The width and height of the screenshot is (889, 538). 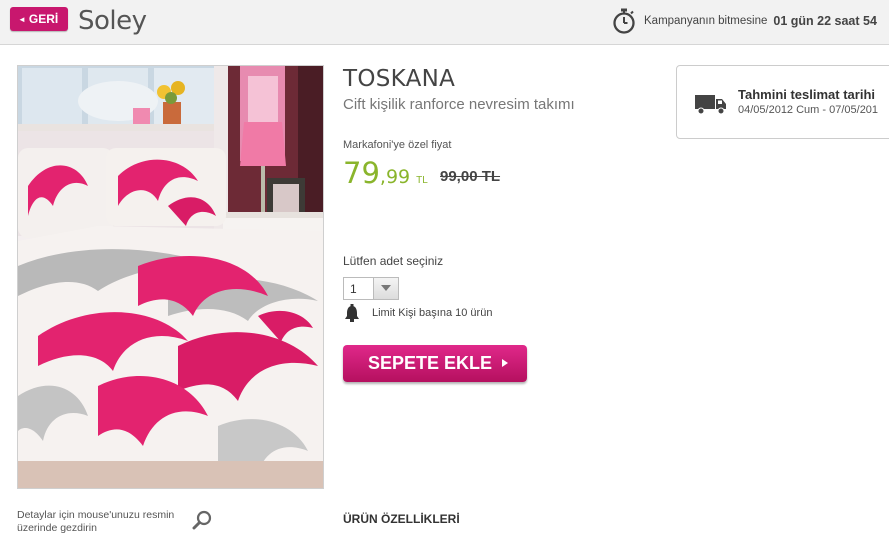 I want to click on back-button: ◄ GERİ, so click(x=39, y=19).